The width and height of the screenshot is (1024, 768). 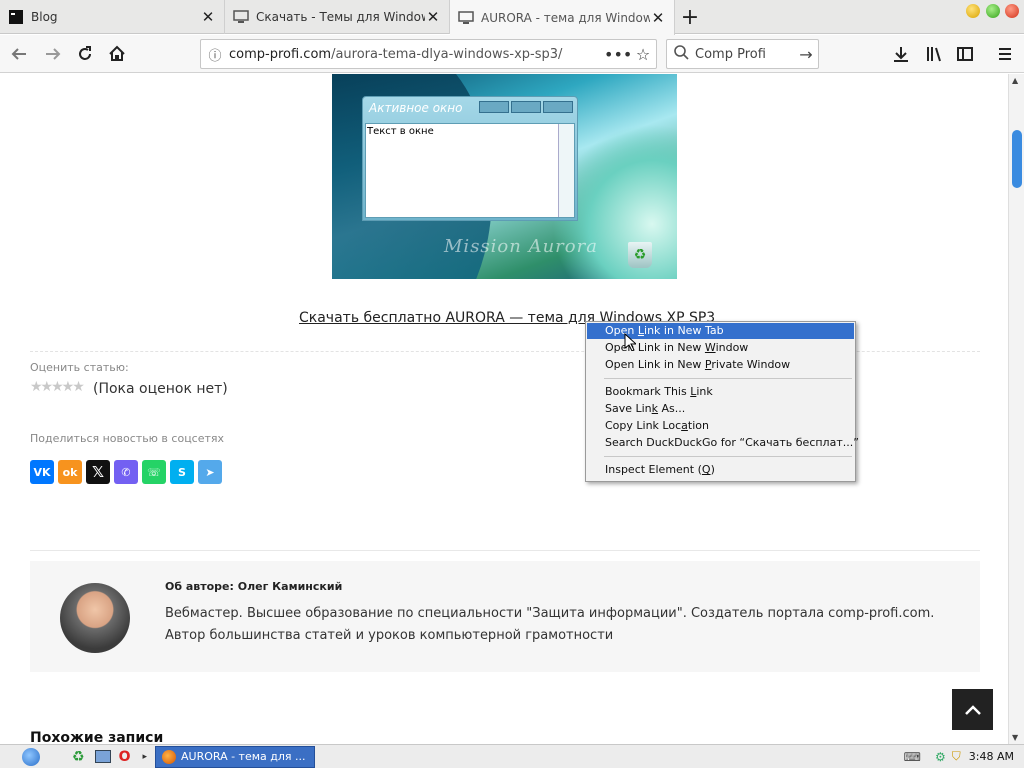 I want to click on close-window-button, so click(x=1012, y=11).